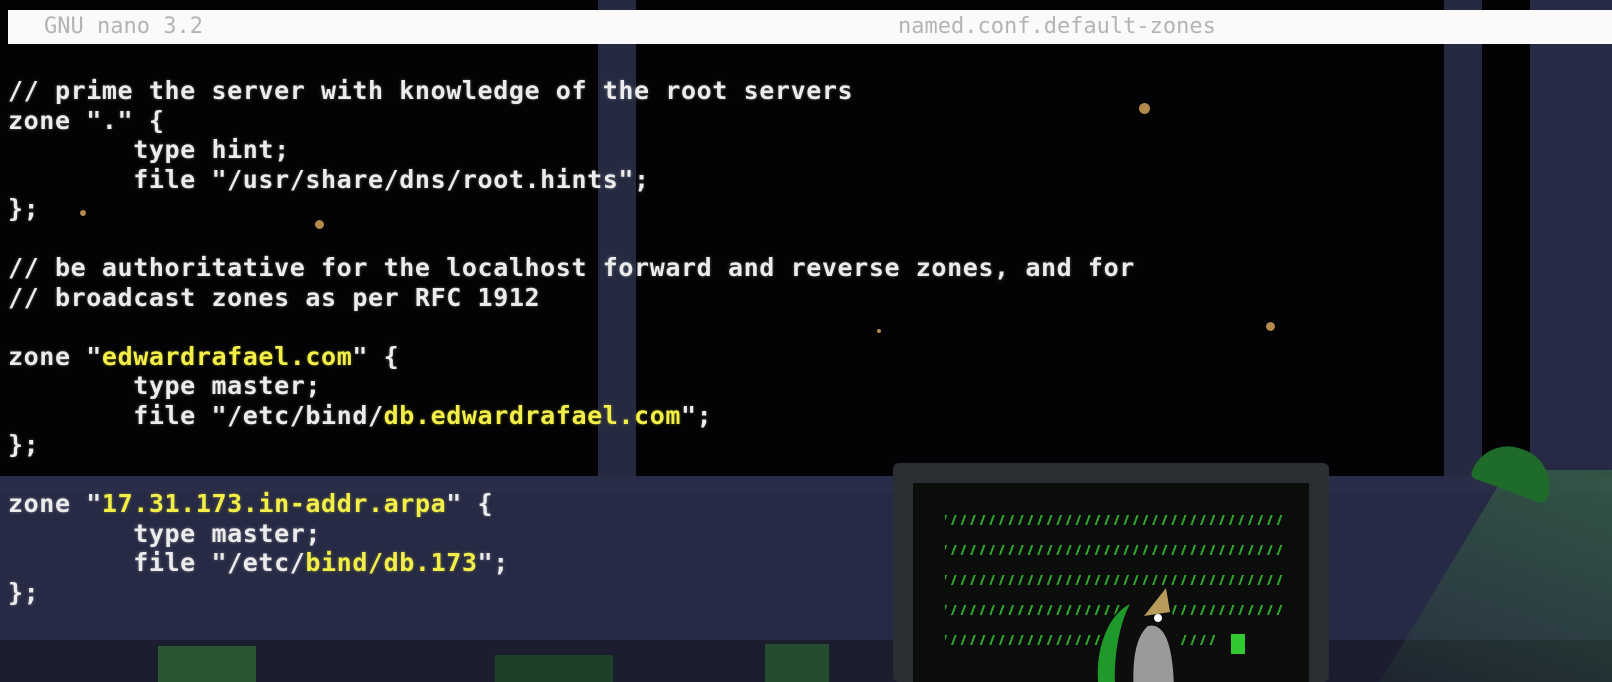 The width and height of the screenshot is (1612, 682). Describe the element at coordinates (788, 504) in the screenshot. I see `editor-line: zone "17.31.173.in-addr.arpa" {` at that location.